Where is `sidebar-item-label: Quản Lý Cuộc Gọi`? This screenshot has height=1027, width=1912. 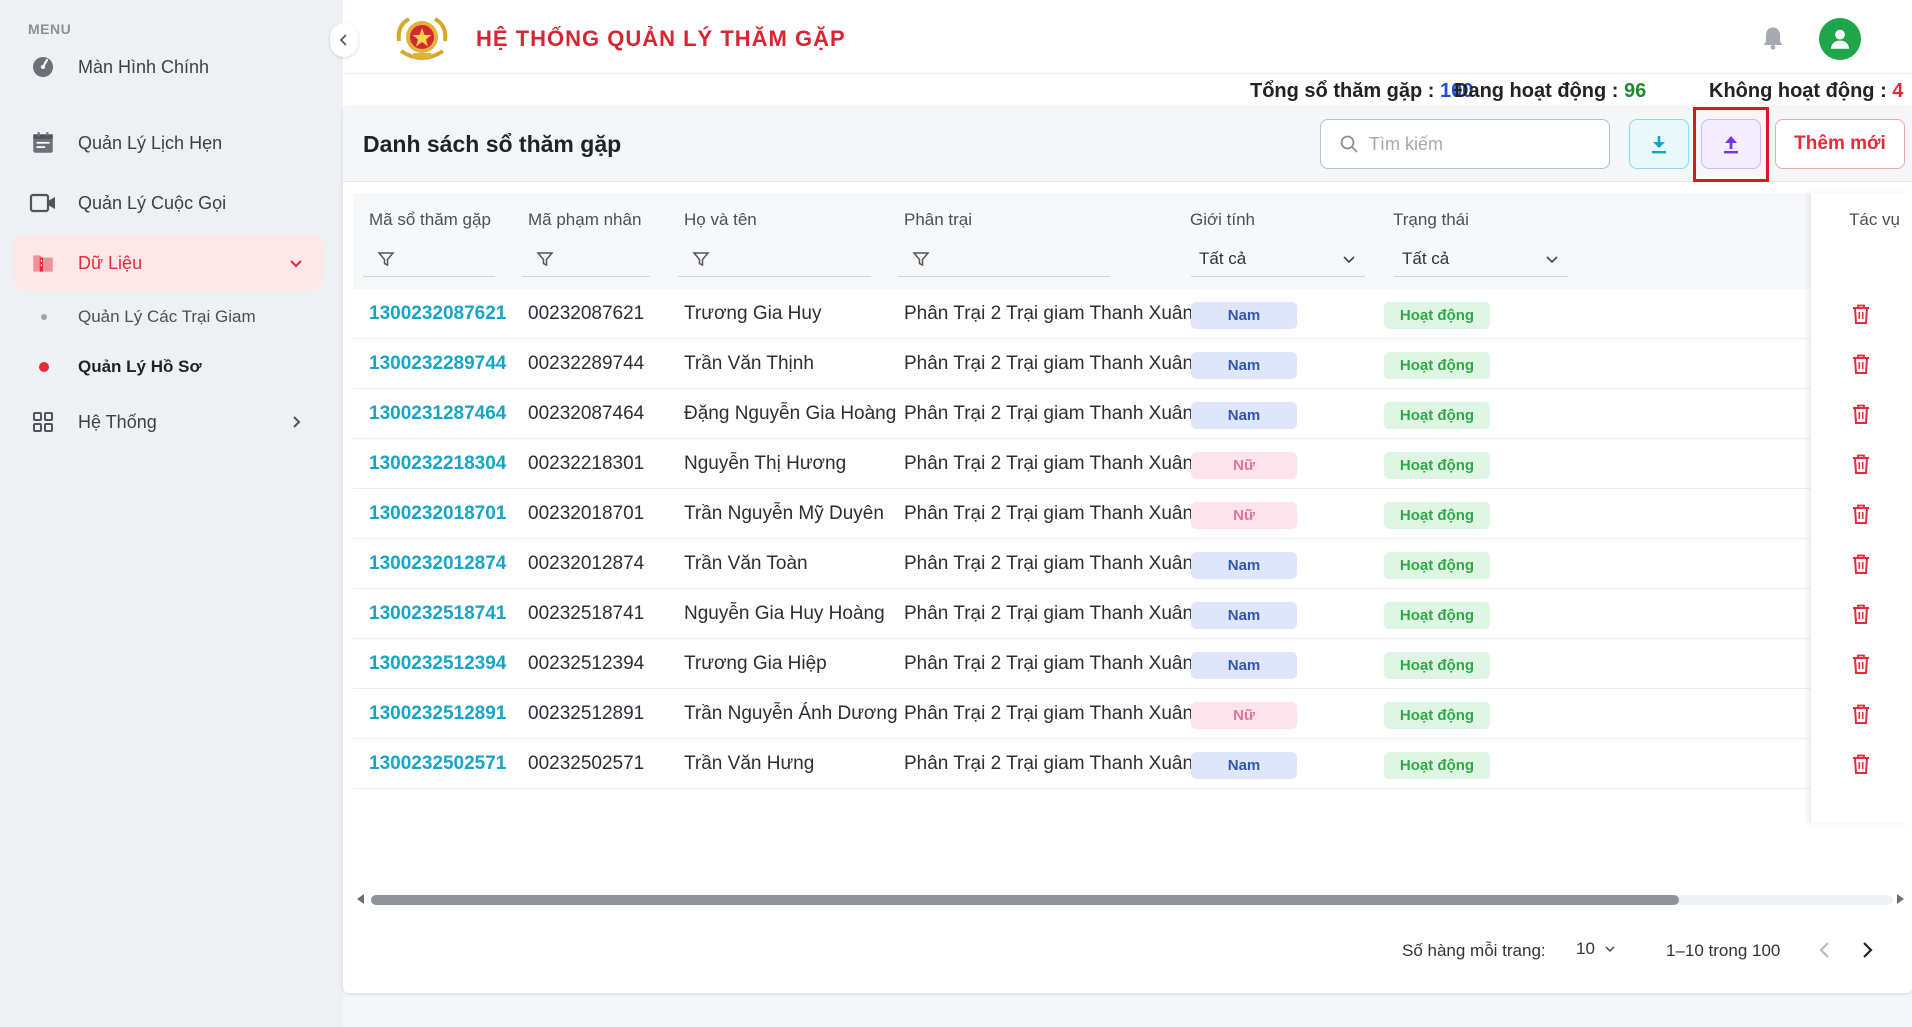
sidebar-item-label: Quản Lý Cuộc Gọi is located at coordinates (152, 202).